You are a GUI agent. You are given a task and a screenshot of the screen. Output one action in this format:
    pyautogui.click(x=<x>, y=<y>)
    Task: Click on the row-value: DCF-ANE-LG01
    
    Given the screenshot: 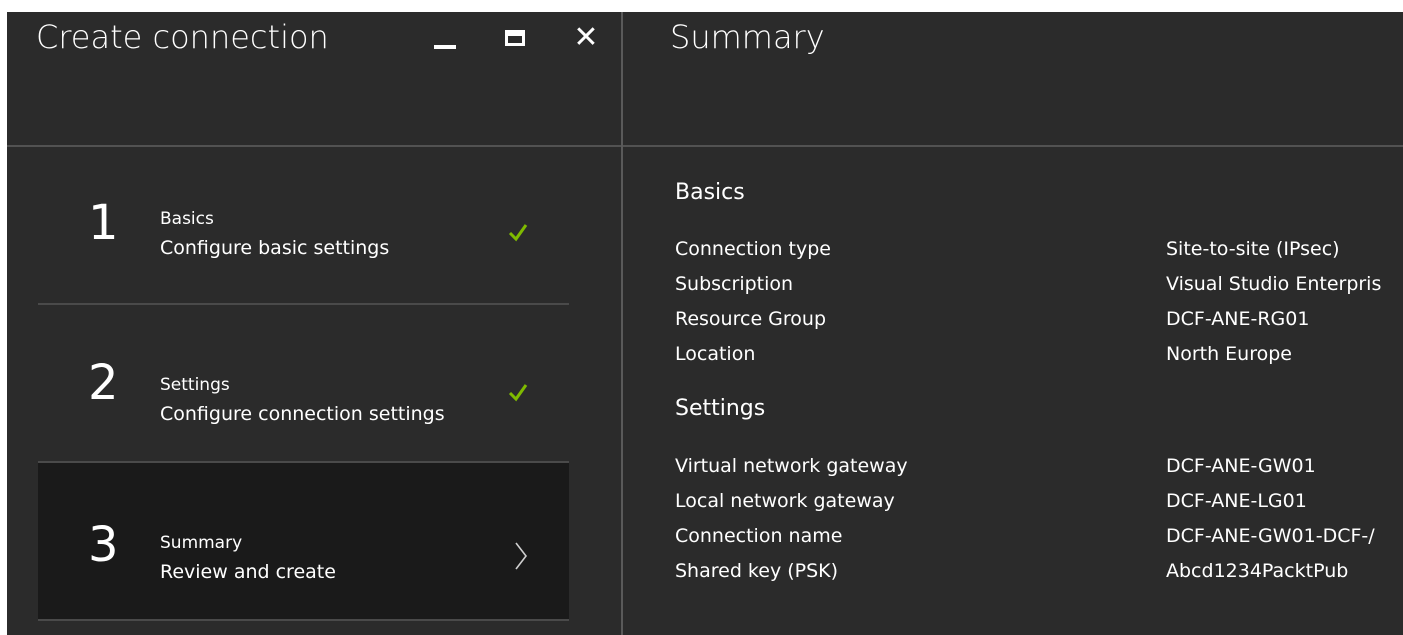 What is the action you would take?
    pyautogui.click(x=1236, y=501)
    